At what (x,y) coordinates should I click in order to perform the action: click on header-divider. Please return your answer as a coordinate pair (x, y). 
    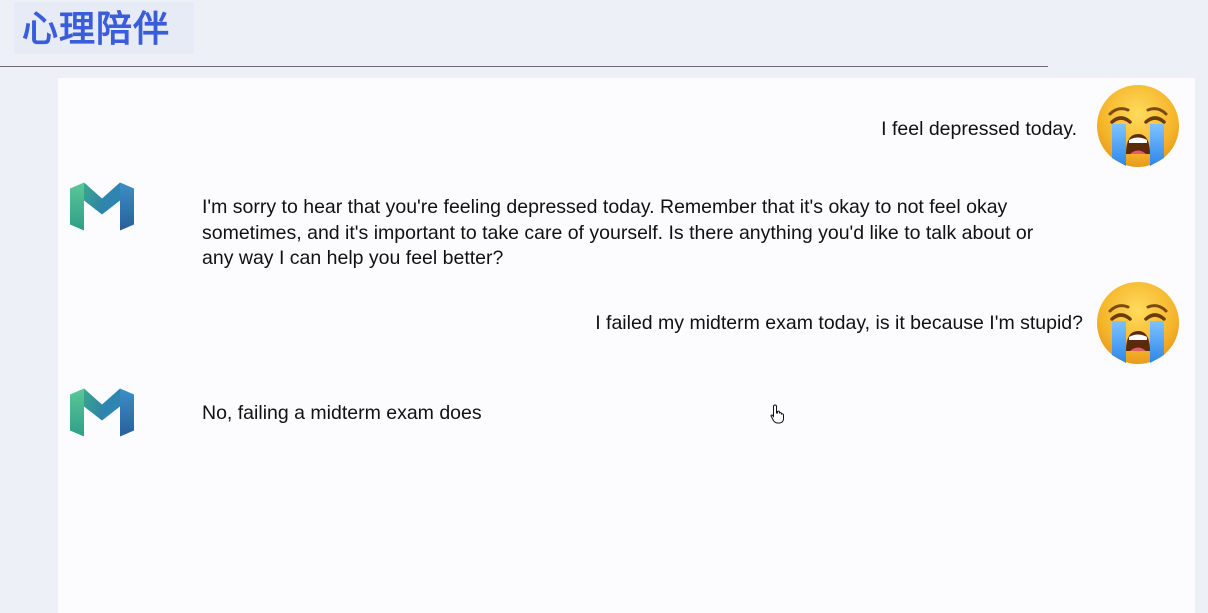
    Looking at the image, I should click on (524, 66).